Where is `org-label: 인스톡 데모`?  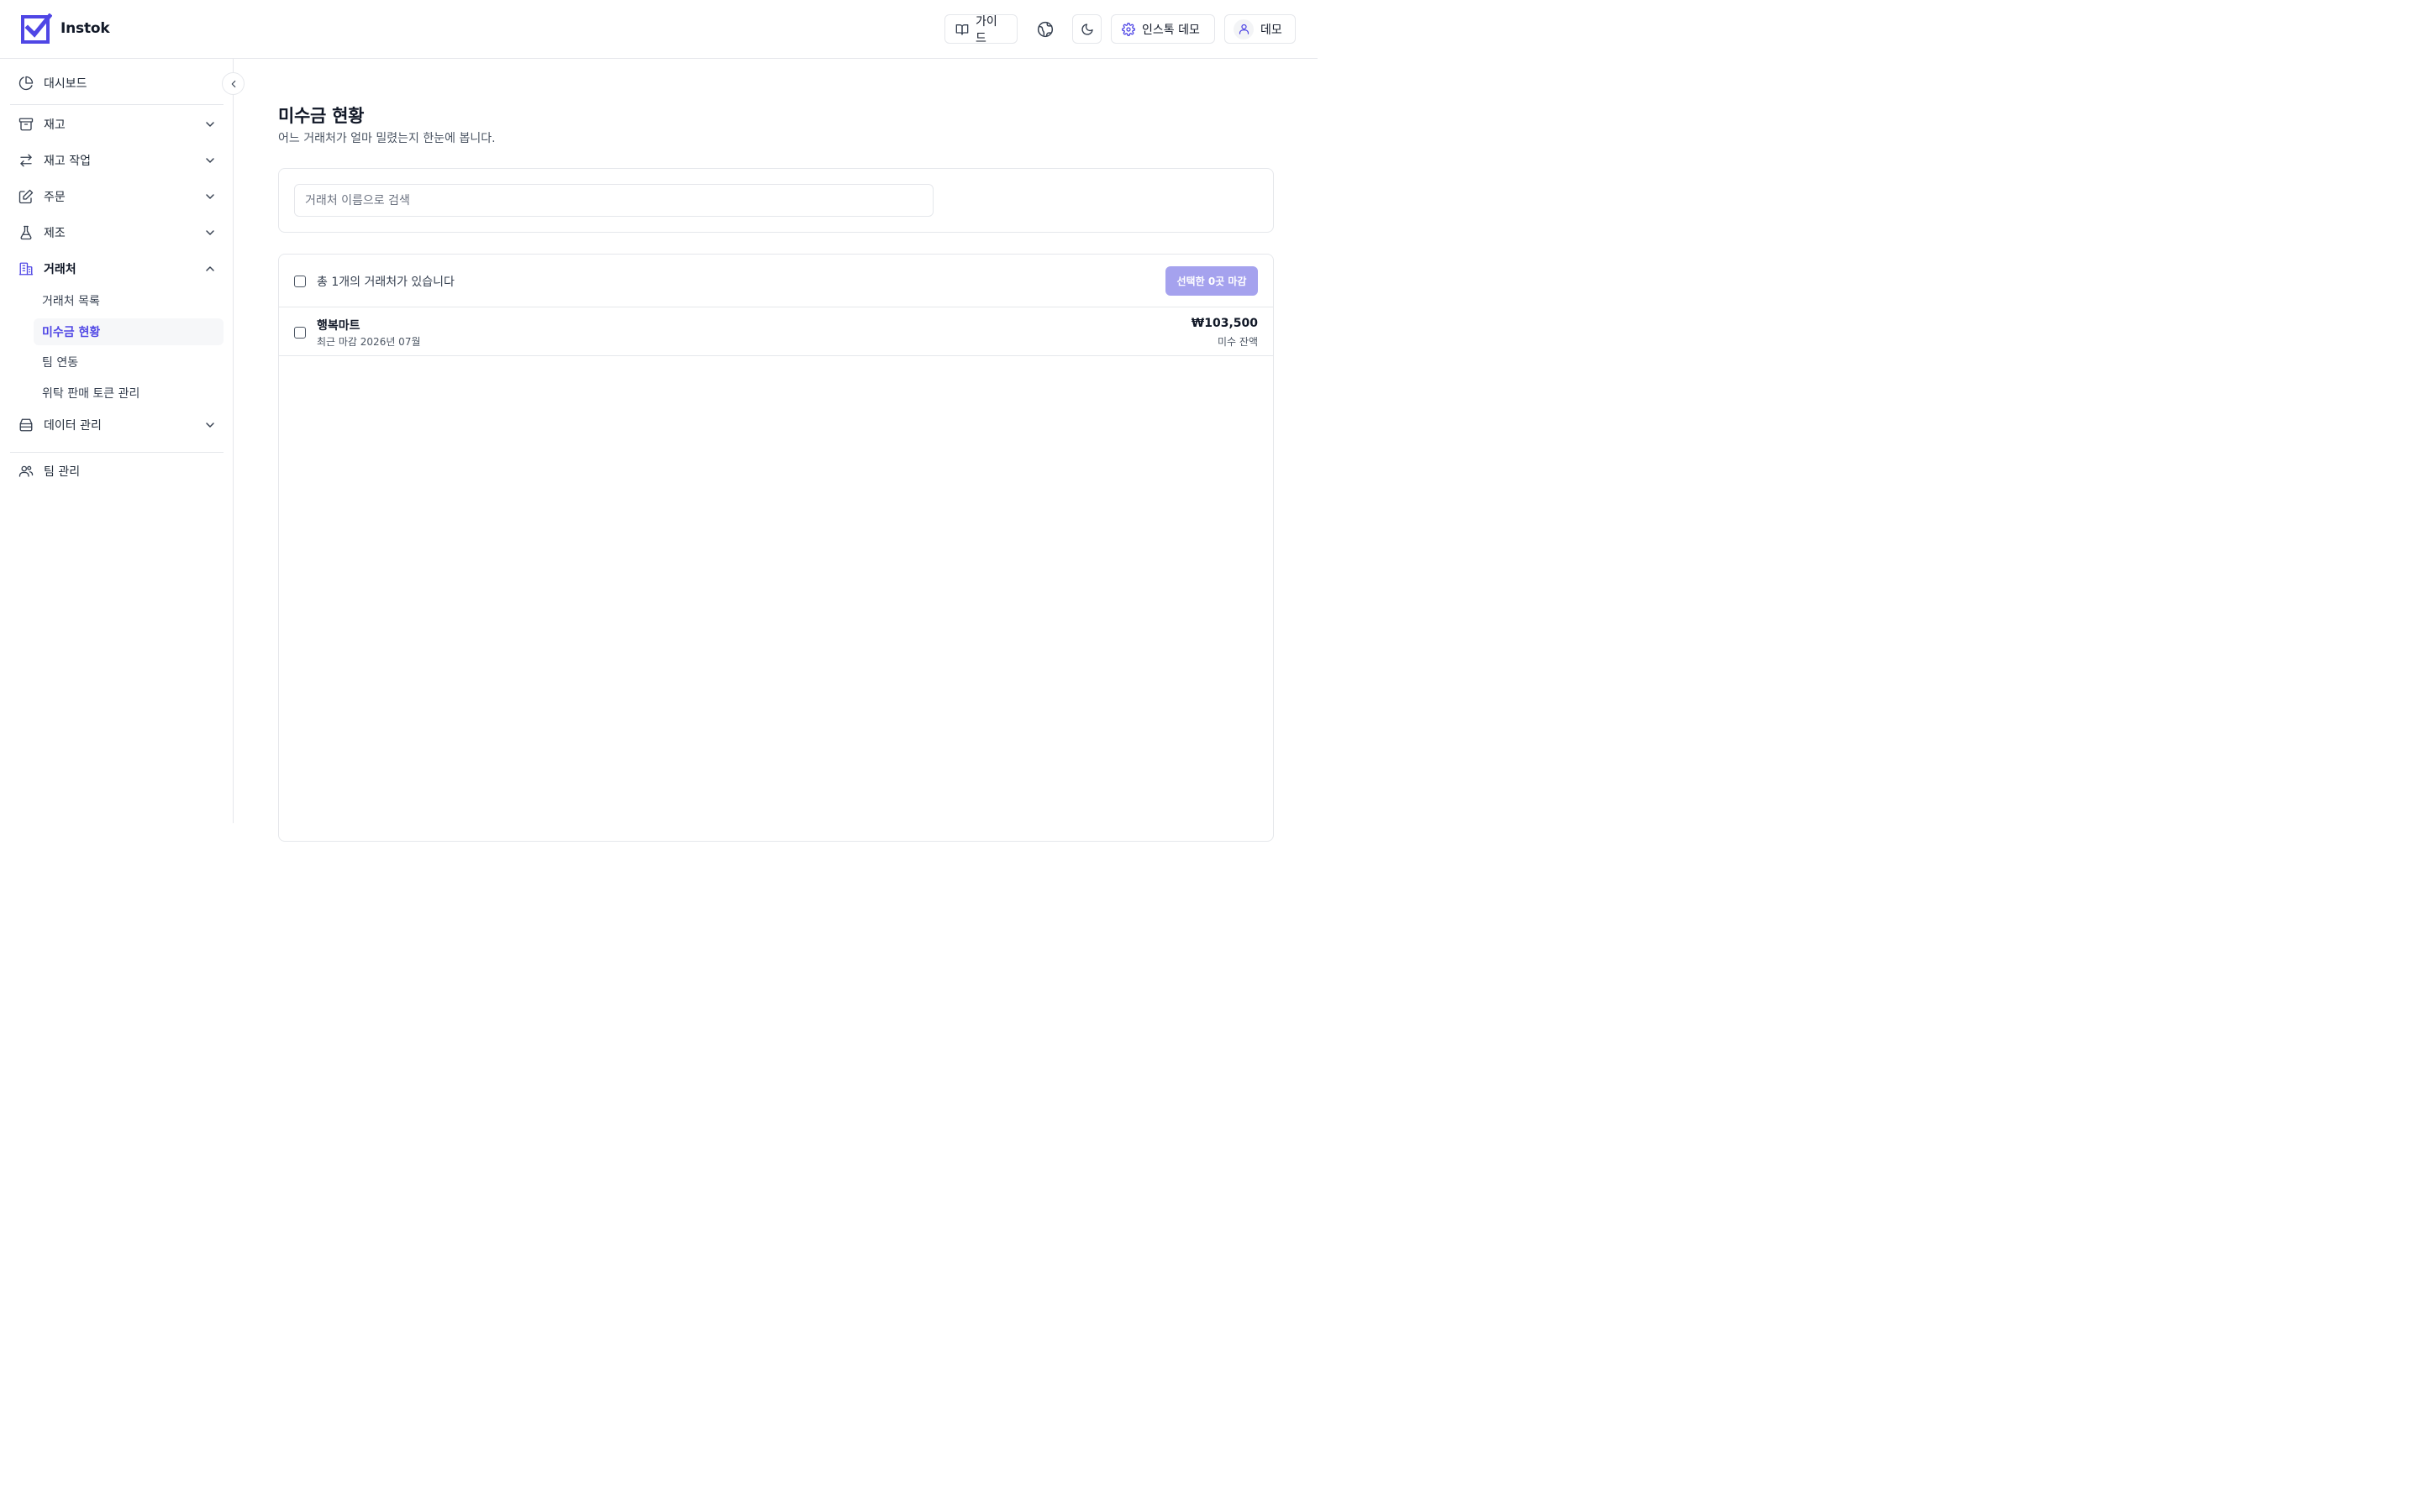 org-label: 인스톡 데모 is located at coordinates (1171, 30).